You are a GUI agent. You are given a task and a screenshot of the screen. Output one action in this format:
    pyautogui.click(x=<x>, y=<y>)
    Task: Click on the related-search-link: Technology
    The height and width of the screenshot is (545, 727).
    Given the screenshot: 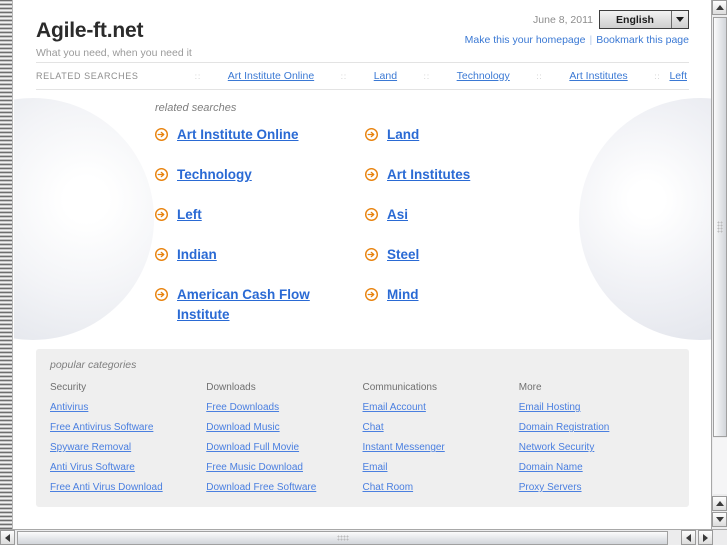 What is the action you would take?
    pyautogui.click(x=214, y=175)
    